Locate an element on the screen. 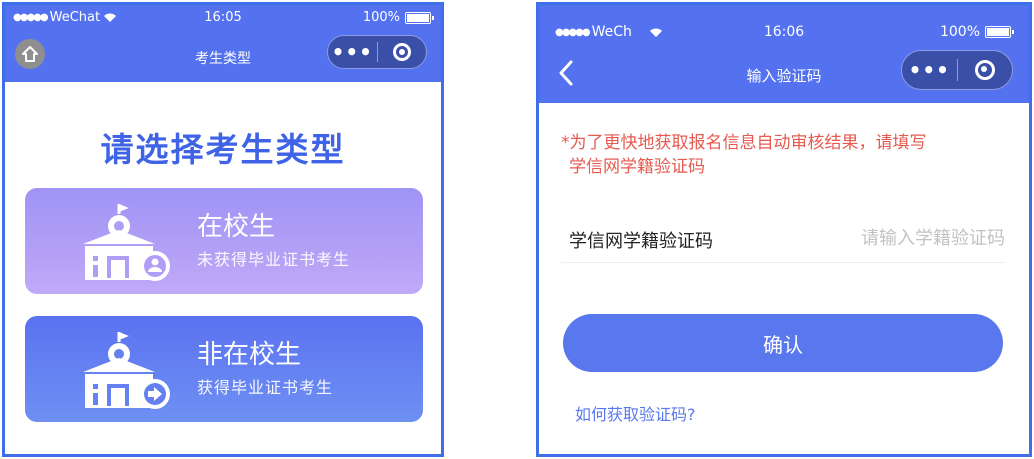 The image size is (1034, 459). card-not-in-school: 非在校生 获得毕业证书考生 is located at coordinates (224, 369).